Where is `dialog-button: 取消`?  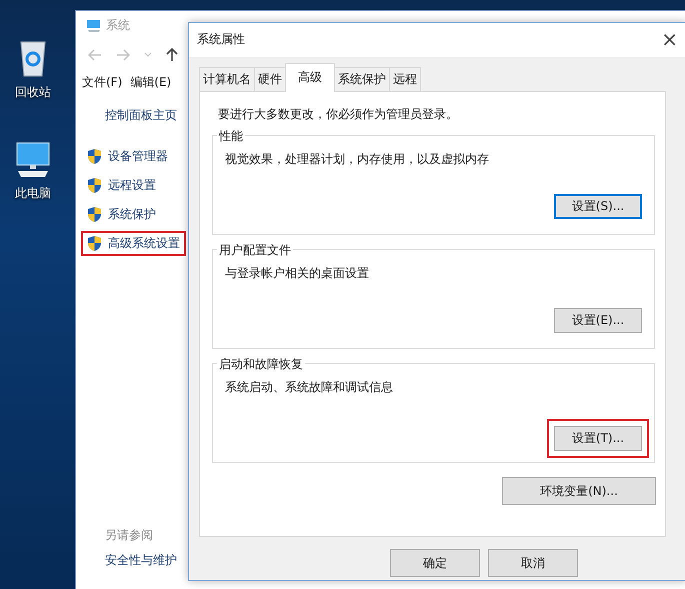 dialog-button: 取消 is located at coordinates (533, 563).